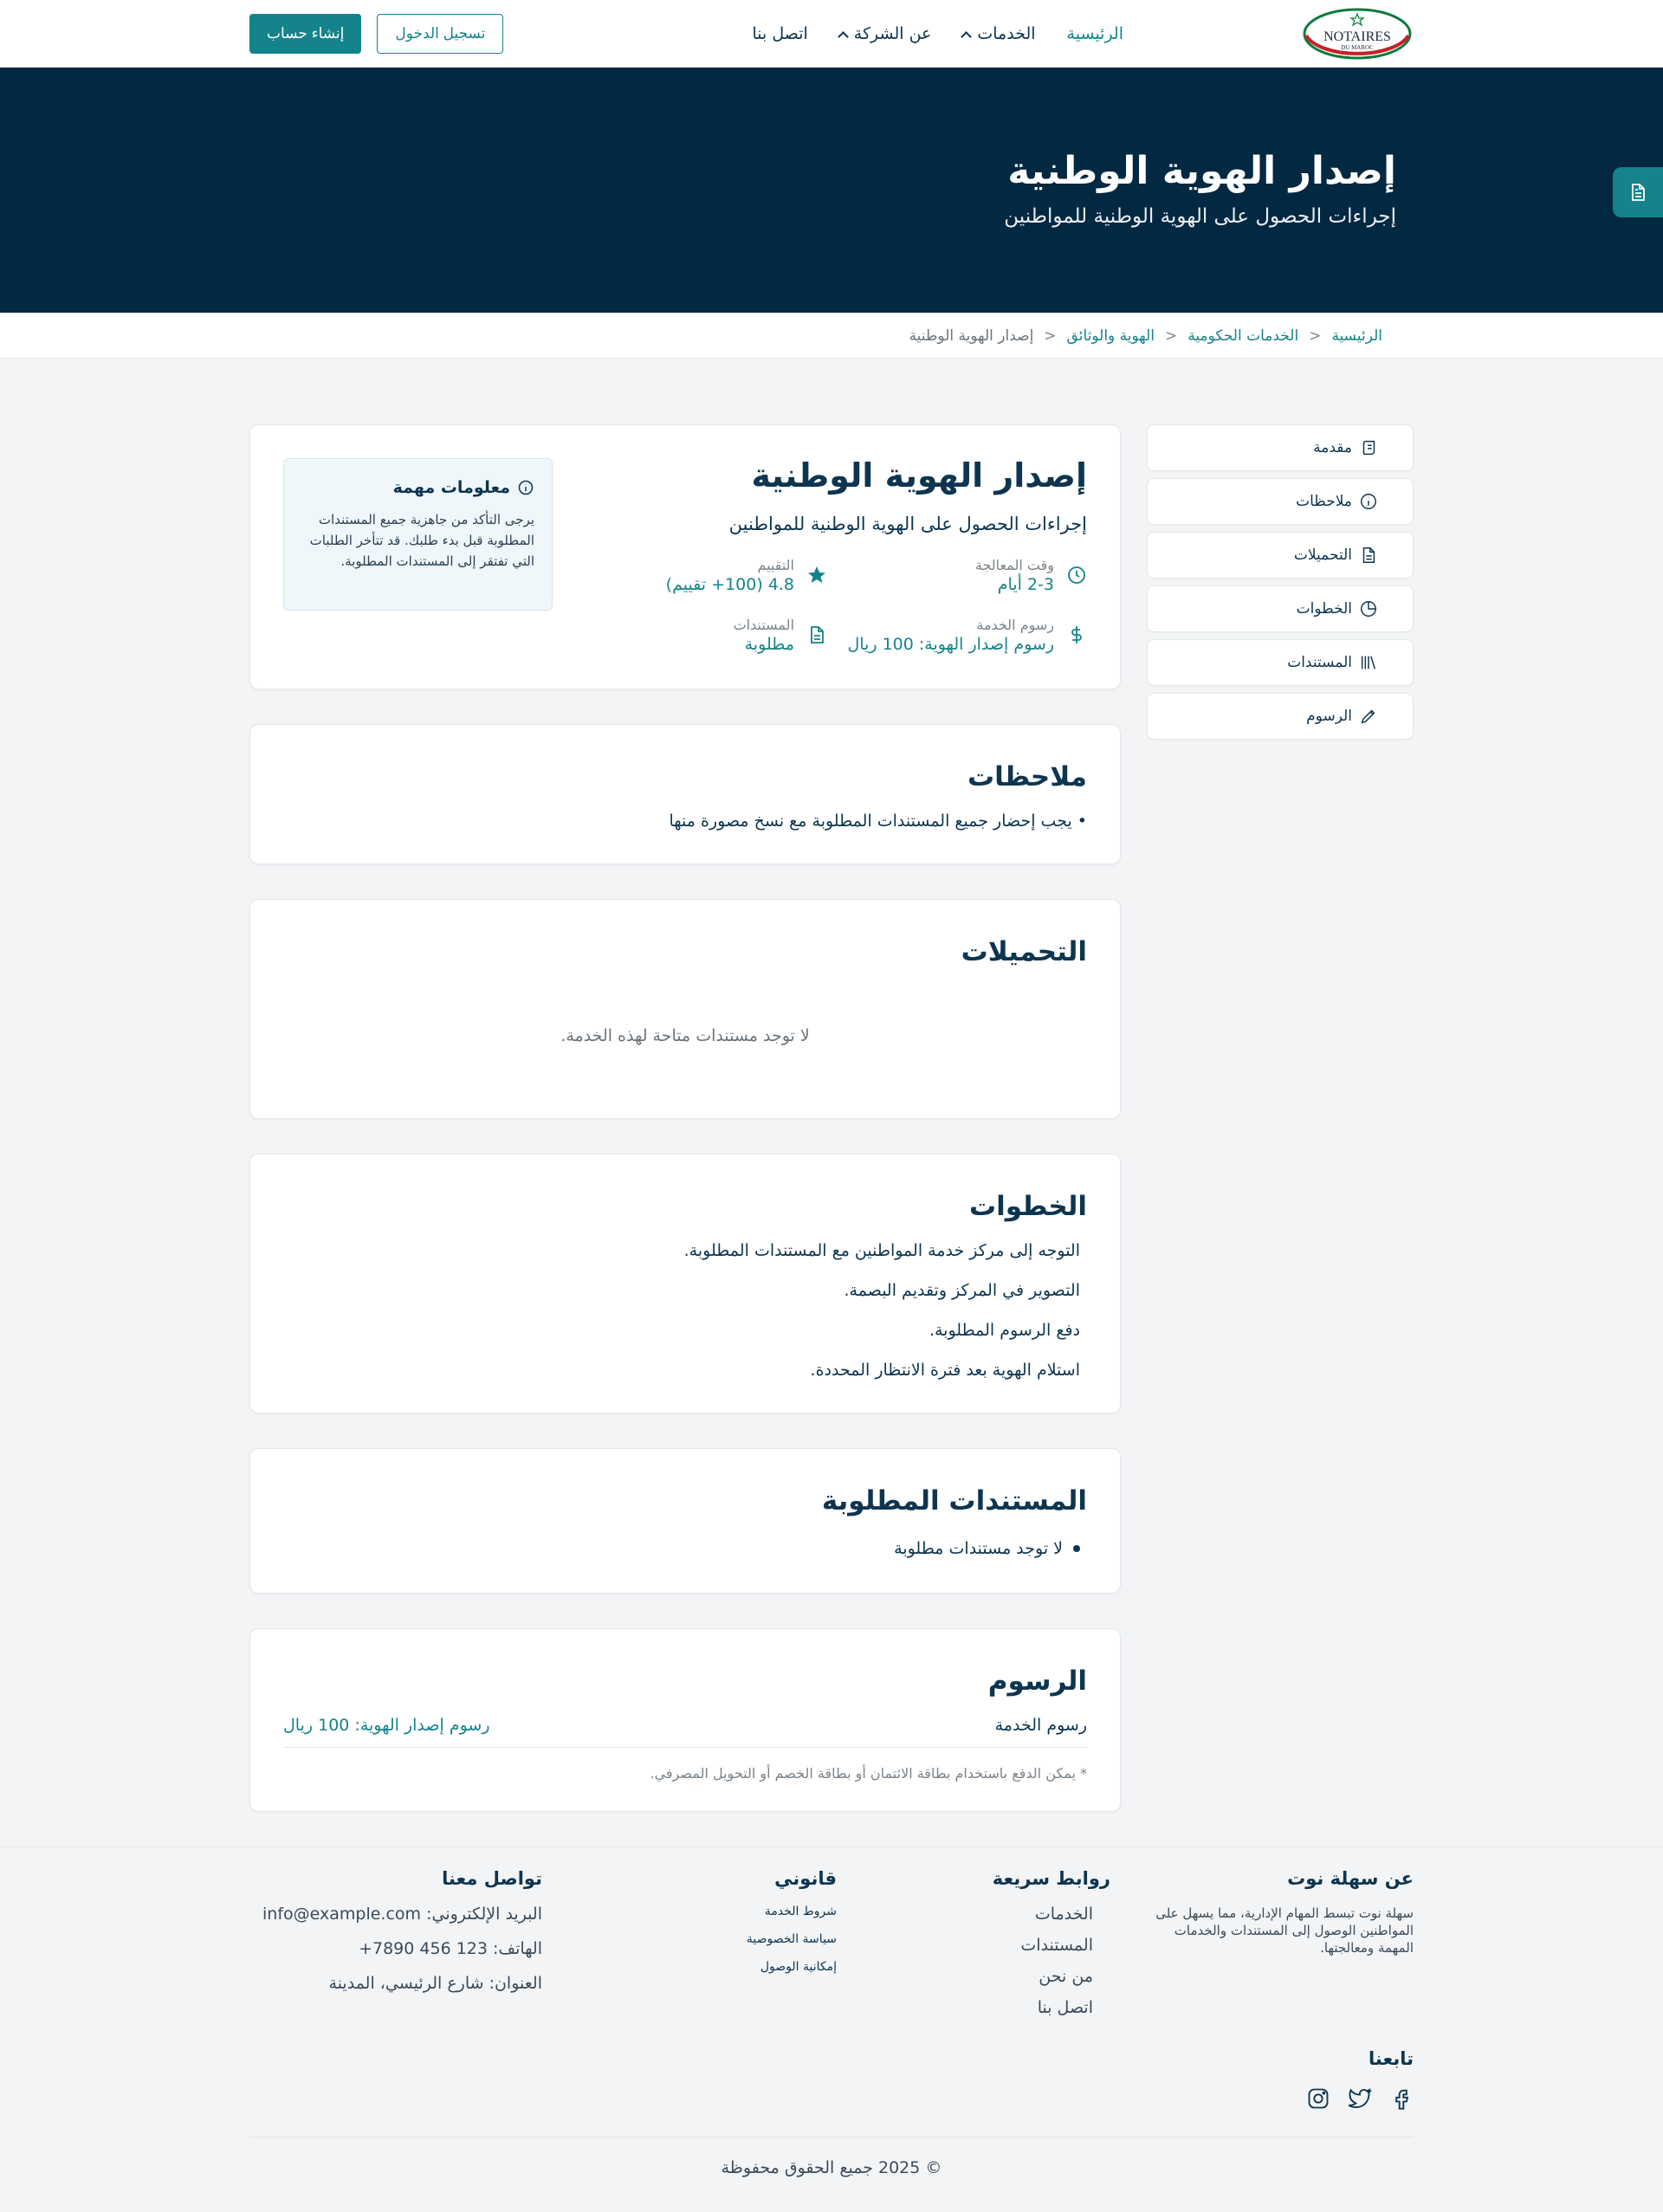 This screenshot has width=1663, height=2212. I want to click on nav-company-label: عن الشركة, so click(892, 33).